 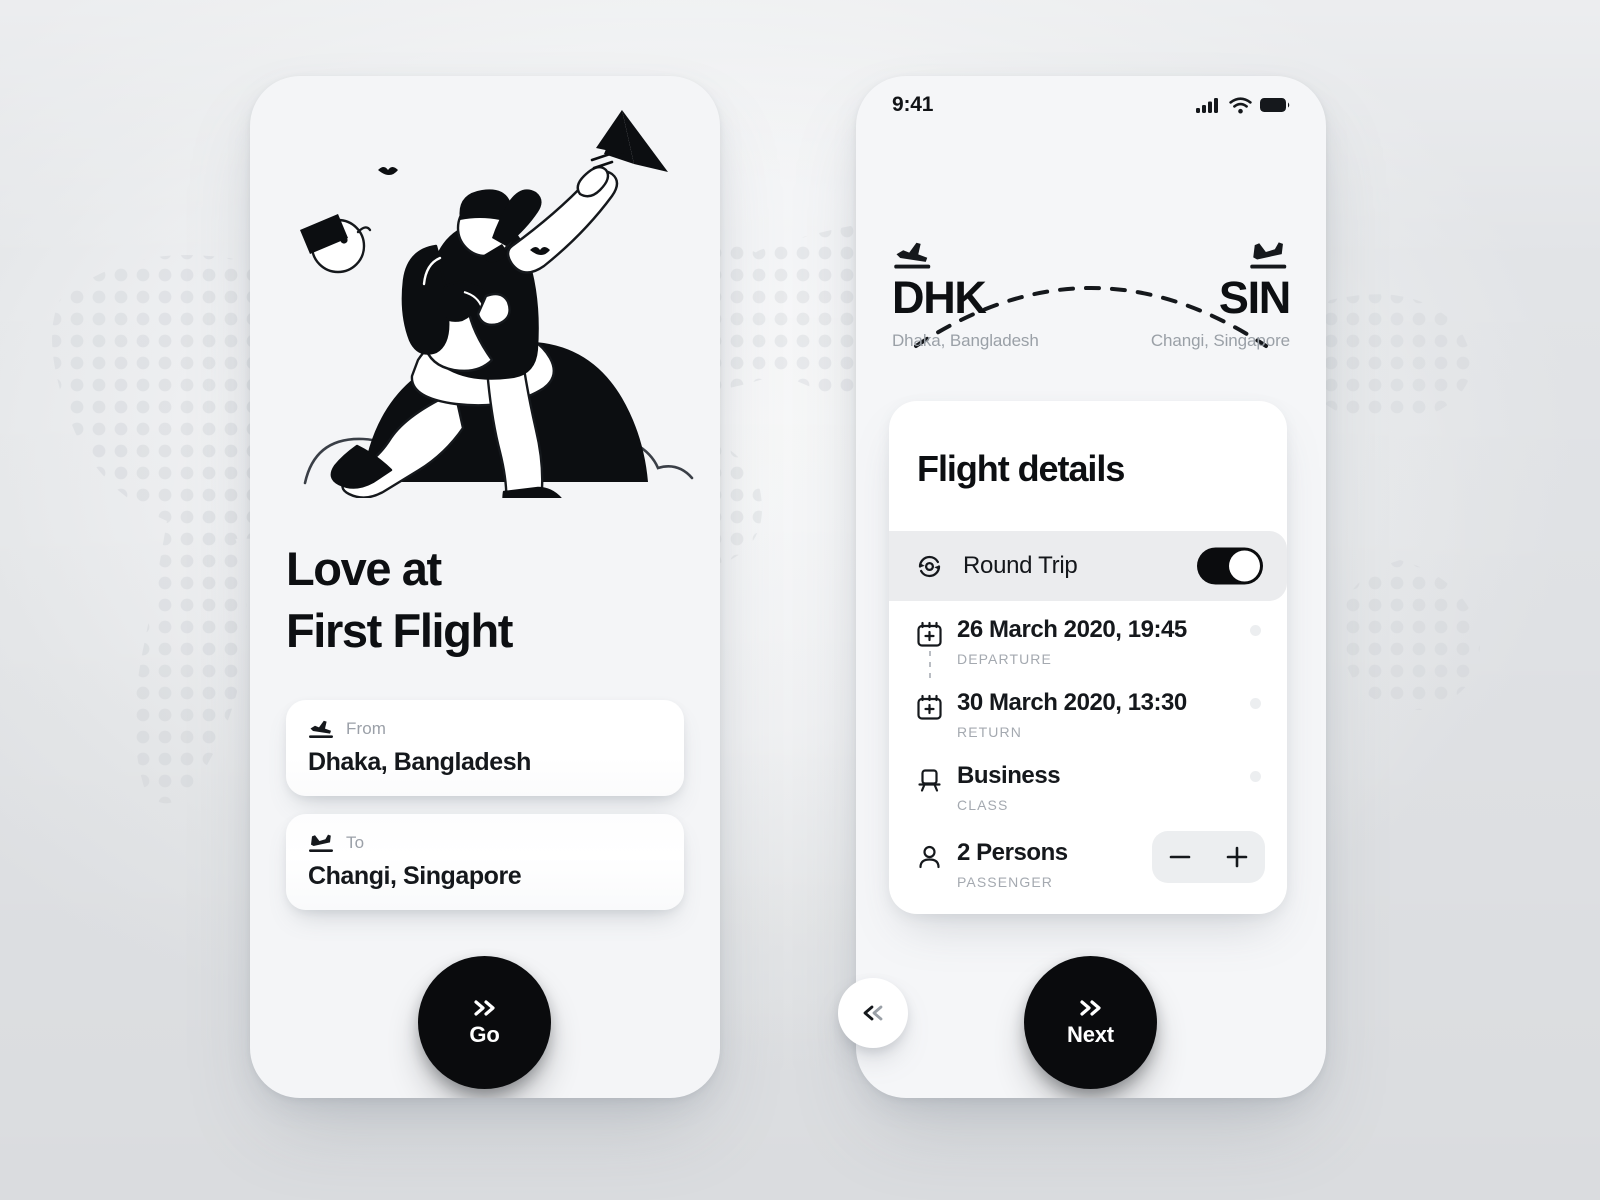 I want to click on person-reaching-for-paper-plane-illustration, so click(x=497, y=304).